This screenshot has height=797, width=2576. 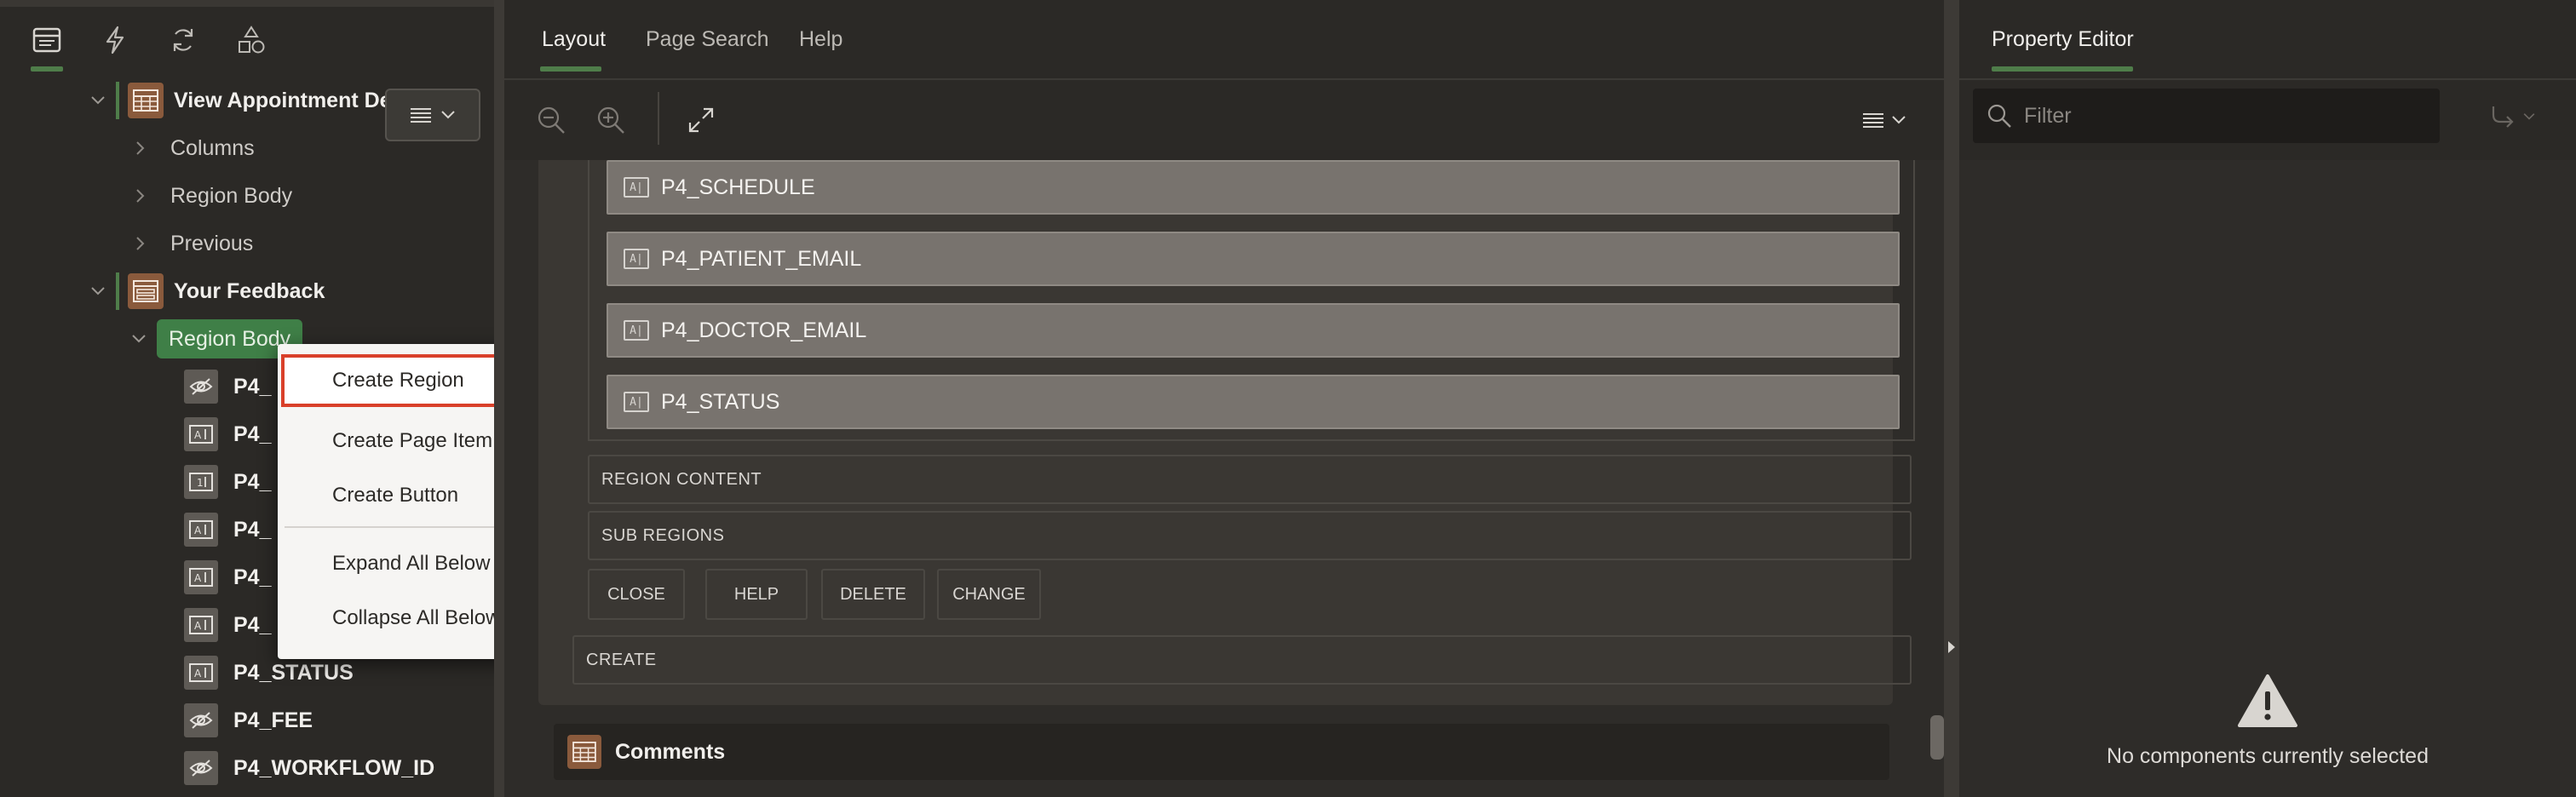 I want to click on search-icon, so click(x=1999, y=116).